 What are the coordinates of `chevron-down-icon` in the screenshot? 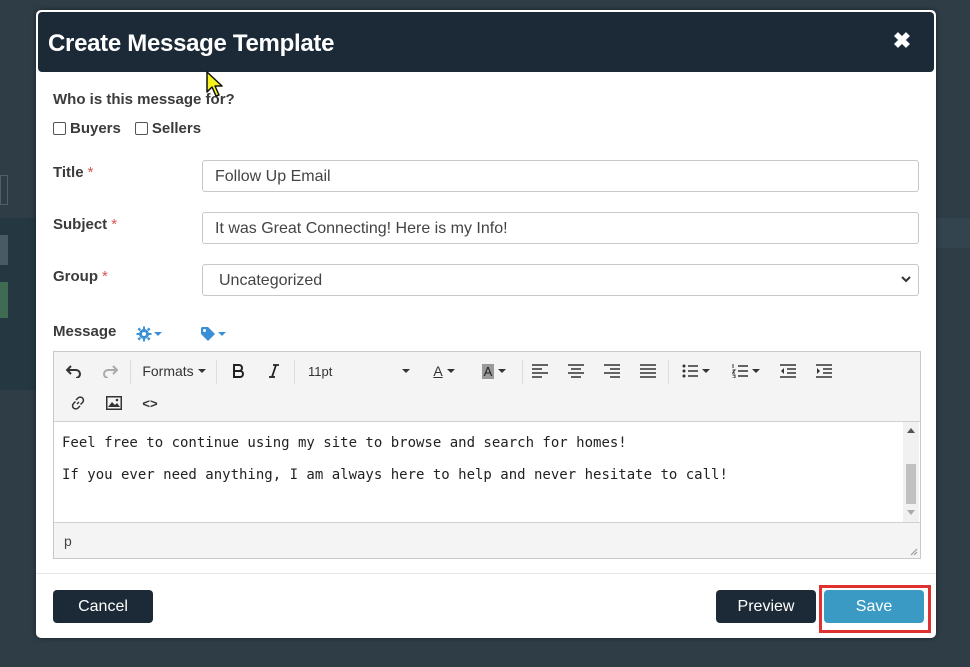 It's located at (906, 279).